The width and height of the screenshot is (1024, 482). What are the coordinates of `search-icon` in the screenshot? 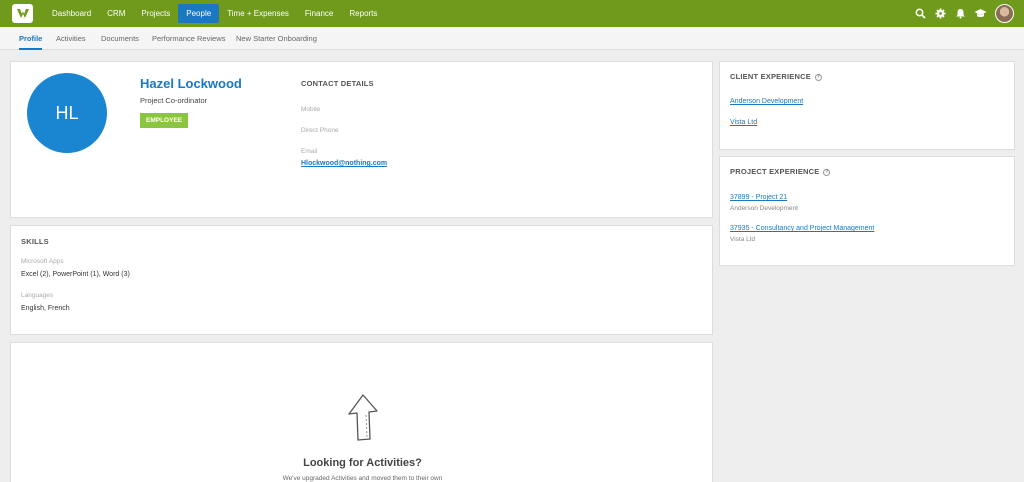 It's located at (920, 14).